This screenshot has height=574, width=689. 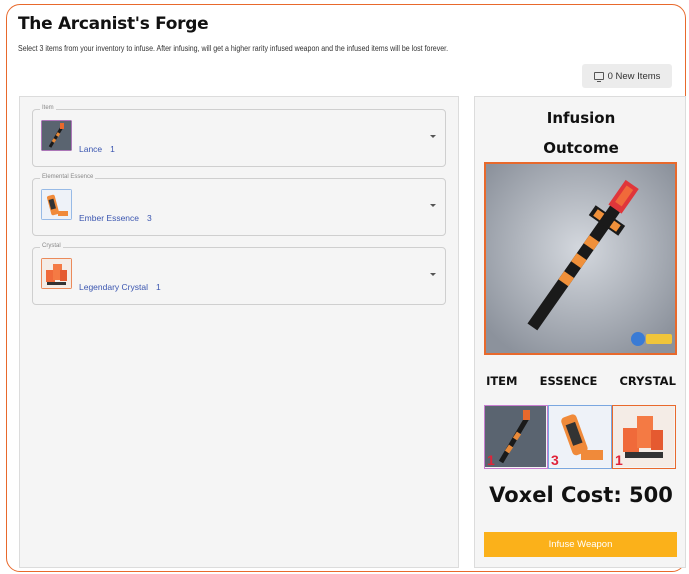 What do you see at coordinates (149, 218) in the screenshot?
I see `essence-qty: 3` at bounding box center [149, 218].